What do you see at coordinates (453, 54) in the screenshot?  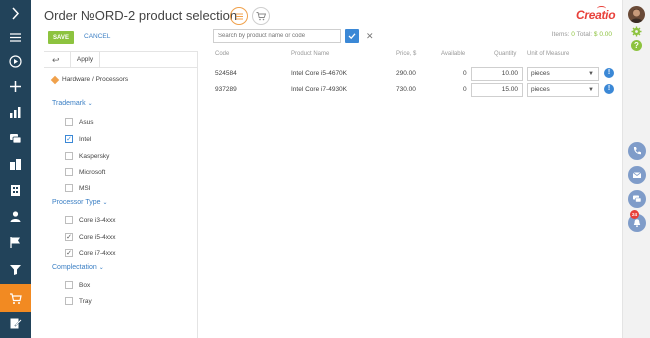 I see `column-header-available: Available` at bounding box center [453, 54].